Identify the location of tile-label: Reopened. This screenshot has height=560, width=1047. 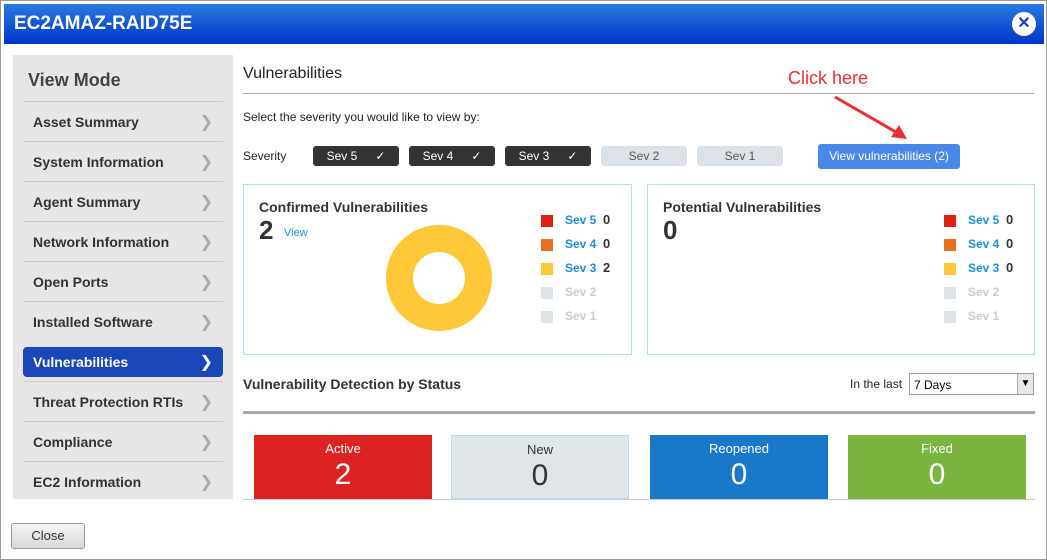
(739, 448).